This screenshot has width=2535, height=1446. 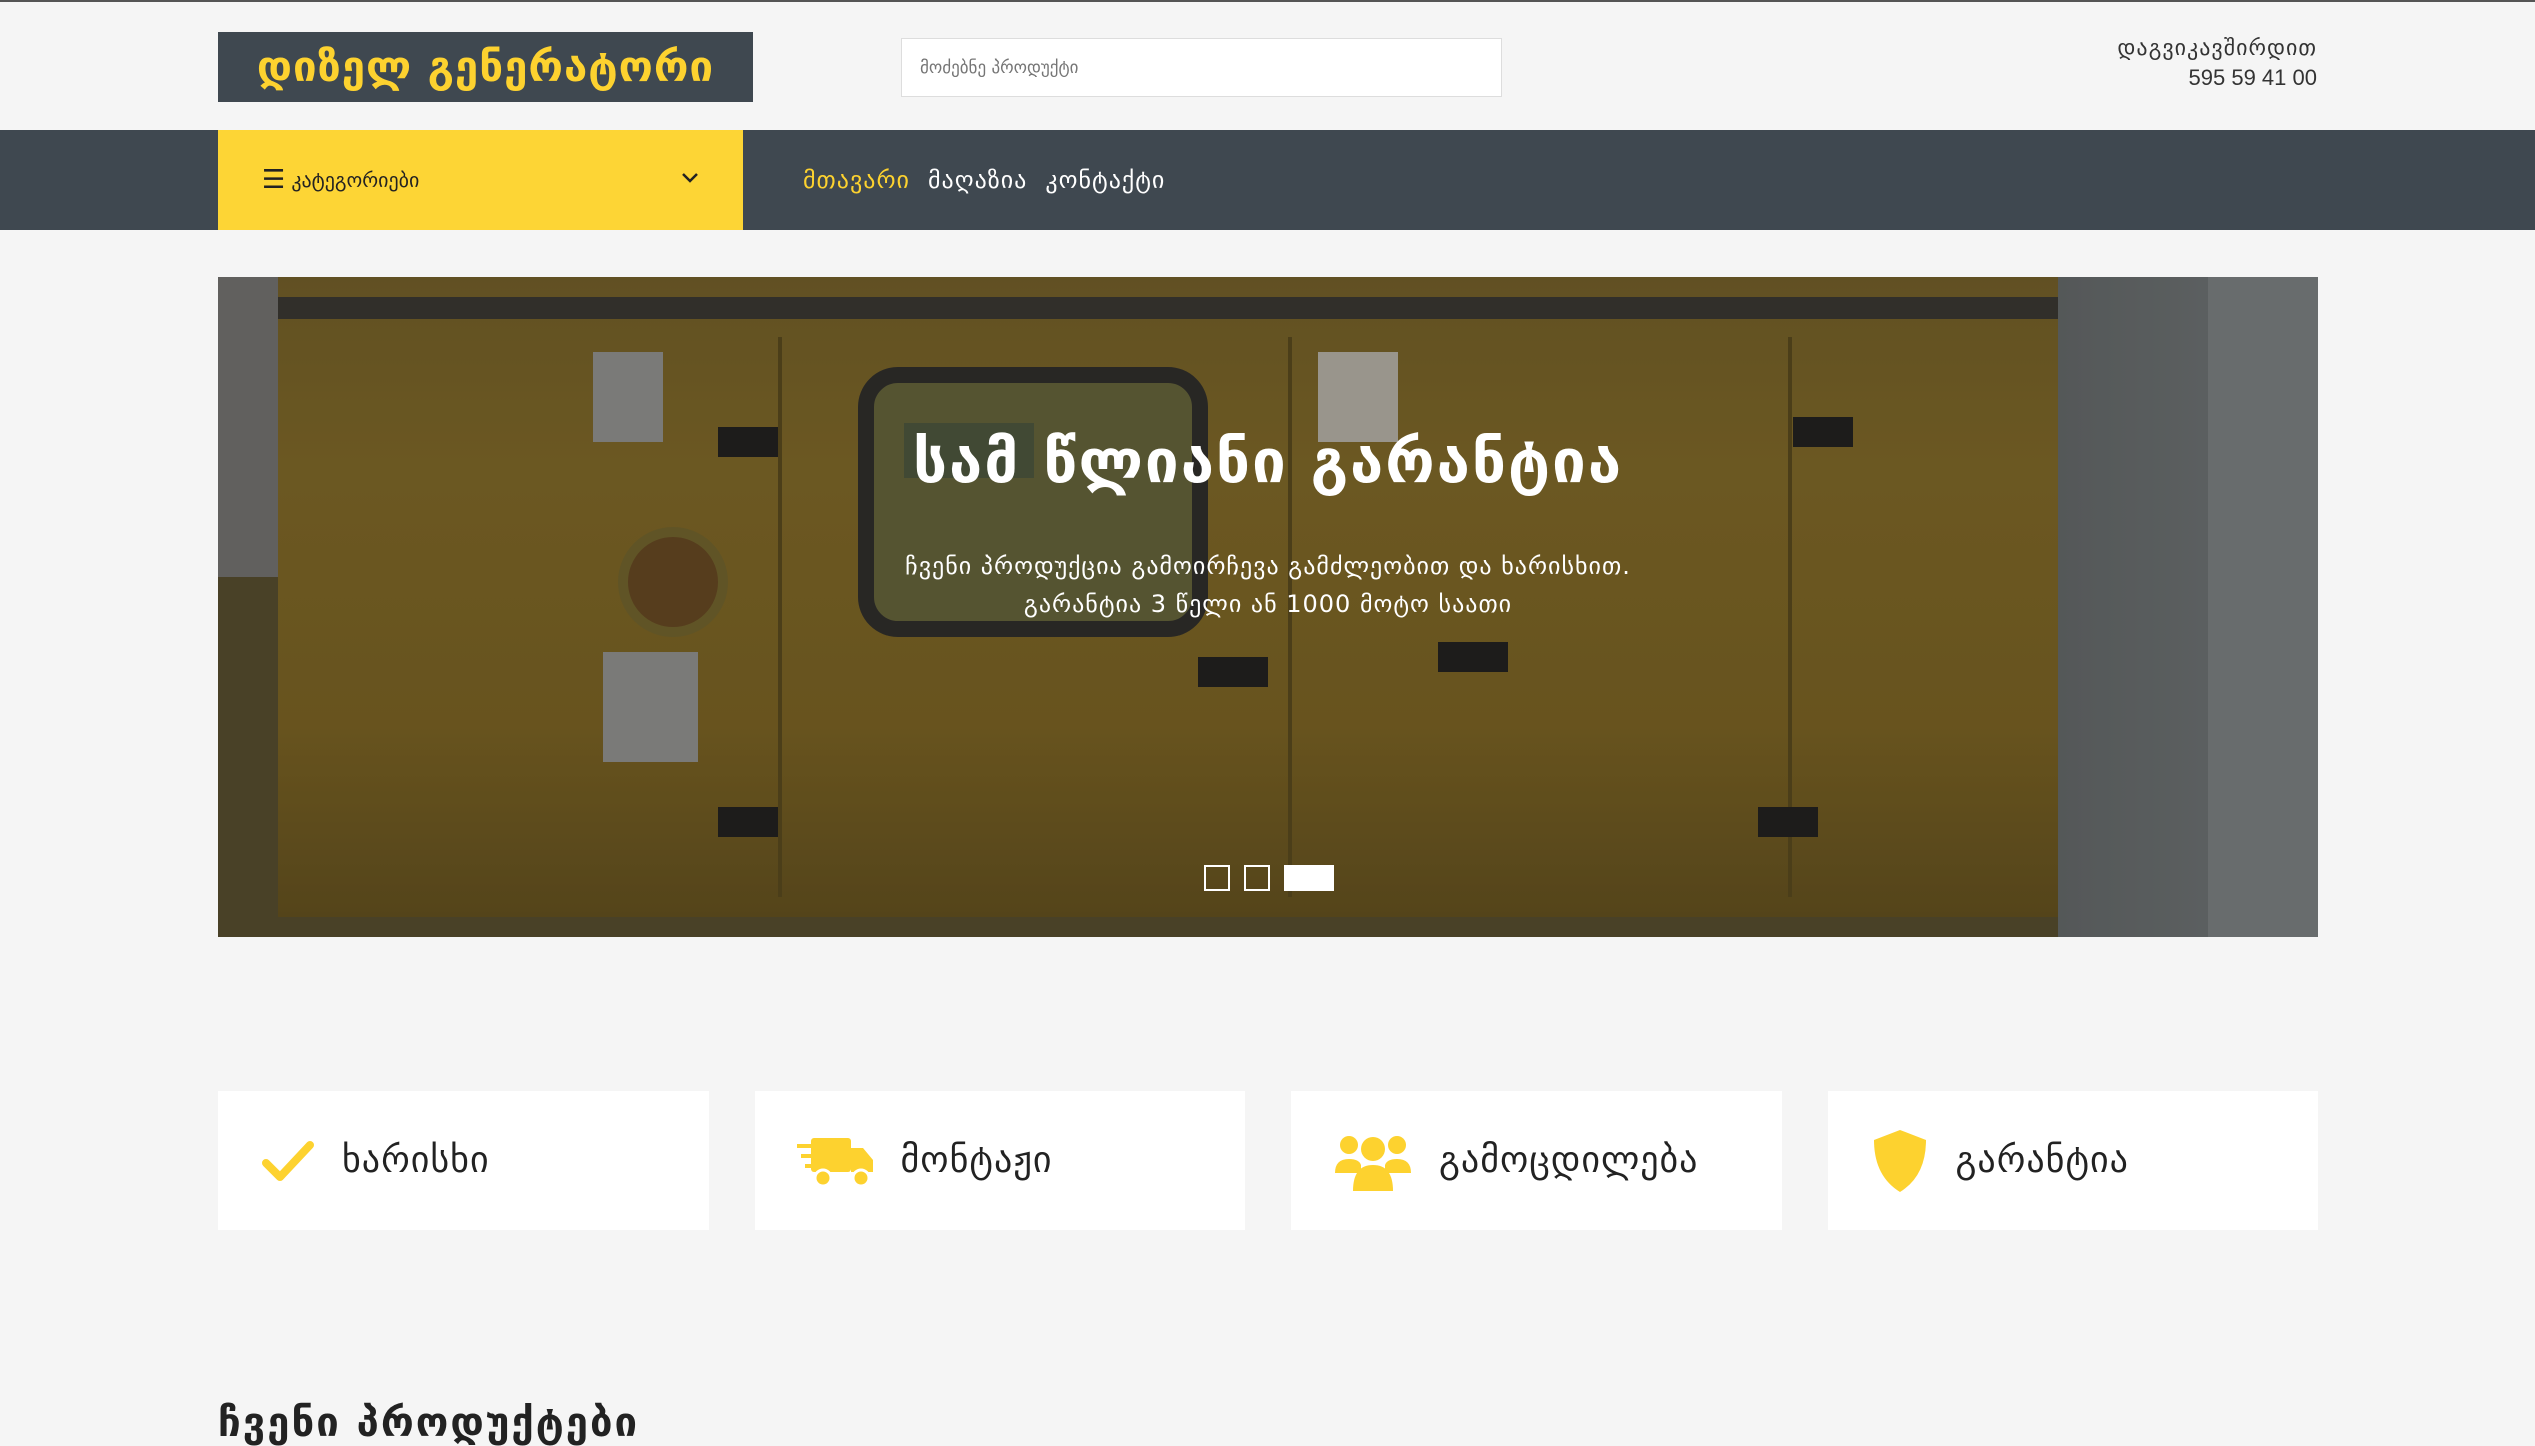 I want to click on feature-warranty: გარანტია, so click(x=2072, y=1160).